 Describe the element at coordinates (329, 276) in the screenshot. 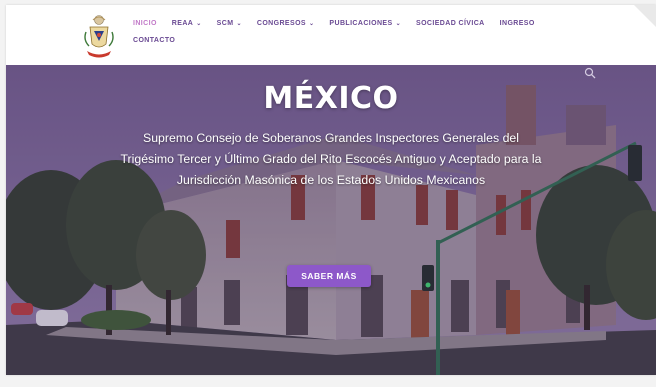

I see `saber-mas-button: SABER MÁS` at that location.